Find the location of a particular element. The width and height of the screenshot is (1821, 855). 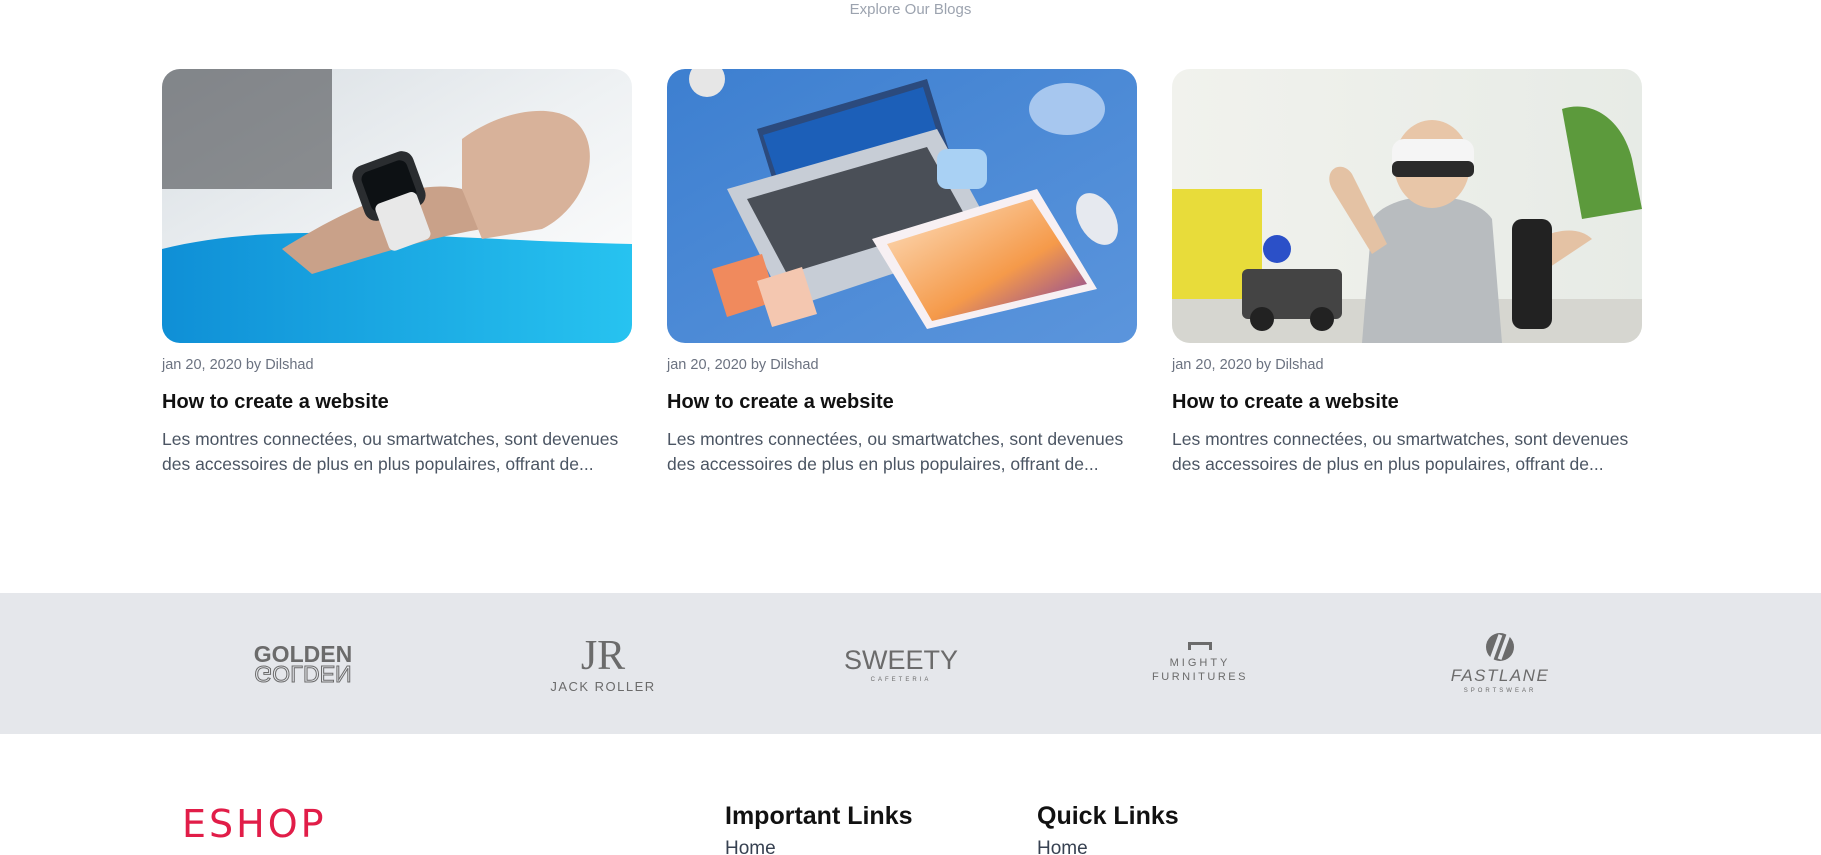

brand-pre: MIGHTY is located at coordinates (1200, 663).